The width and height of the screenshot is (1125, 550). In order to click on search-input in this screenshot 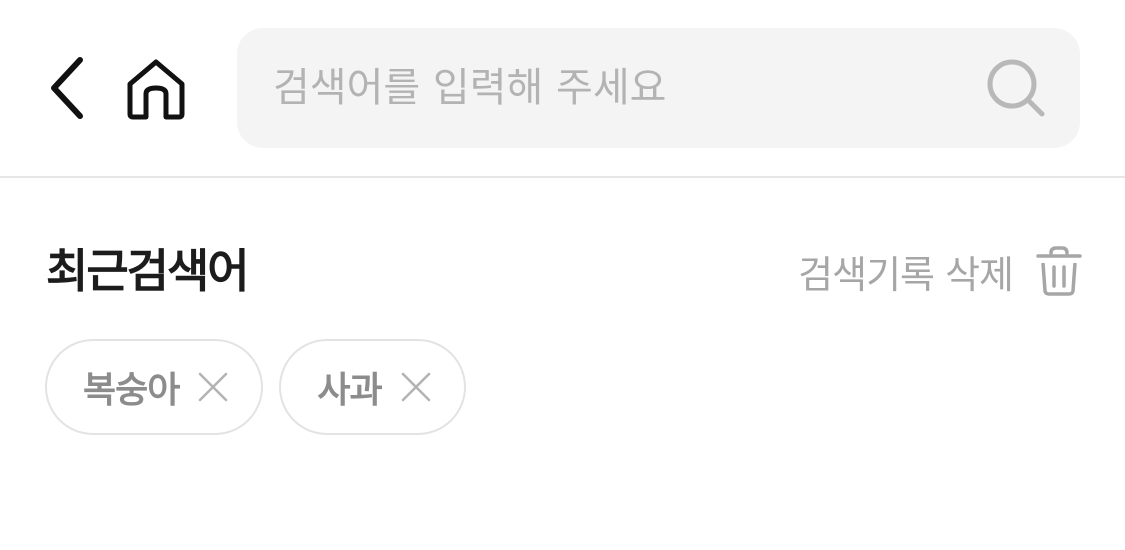, I will do `click(618, 88)`.